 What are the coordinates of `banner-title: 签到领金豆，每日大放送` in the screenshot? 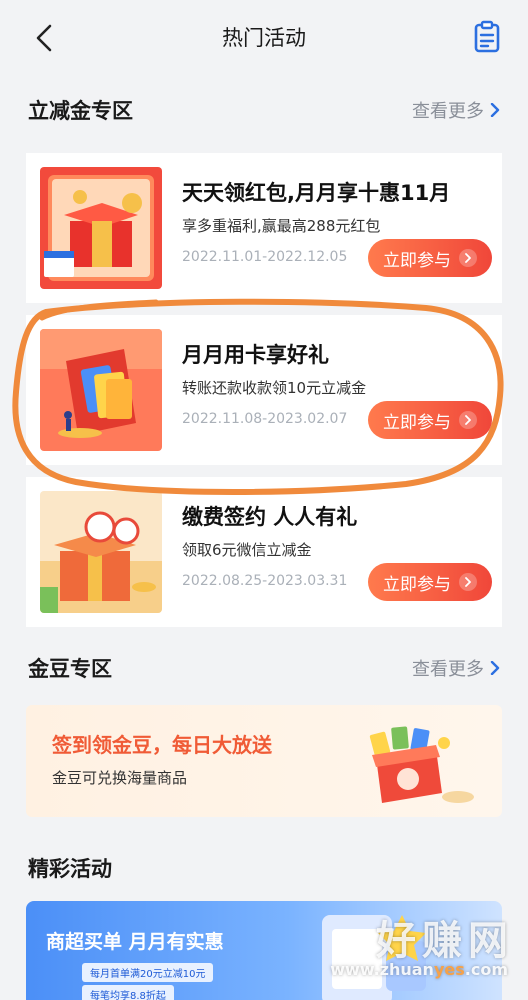 It's located at (162, 745).